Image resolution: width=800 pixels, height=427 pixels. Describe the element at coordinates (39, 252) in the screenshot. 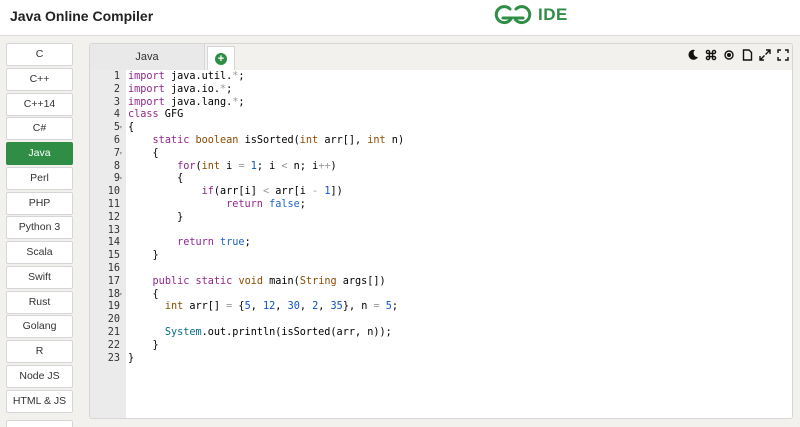

I see `sidebar-item-scala: Scala` at that location.